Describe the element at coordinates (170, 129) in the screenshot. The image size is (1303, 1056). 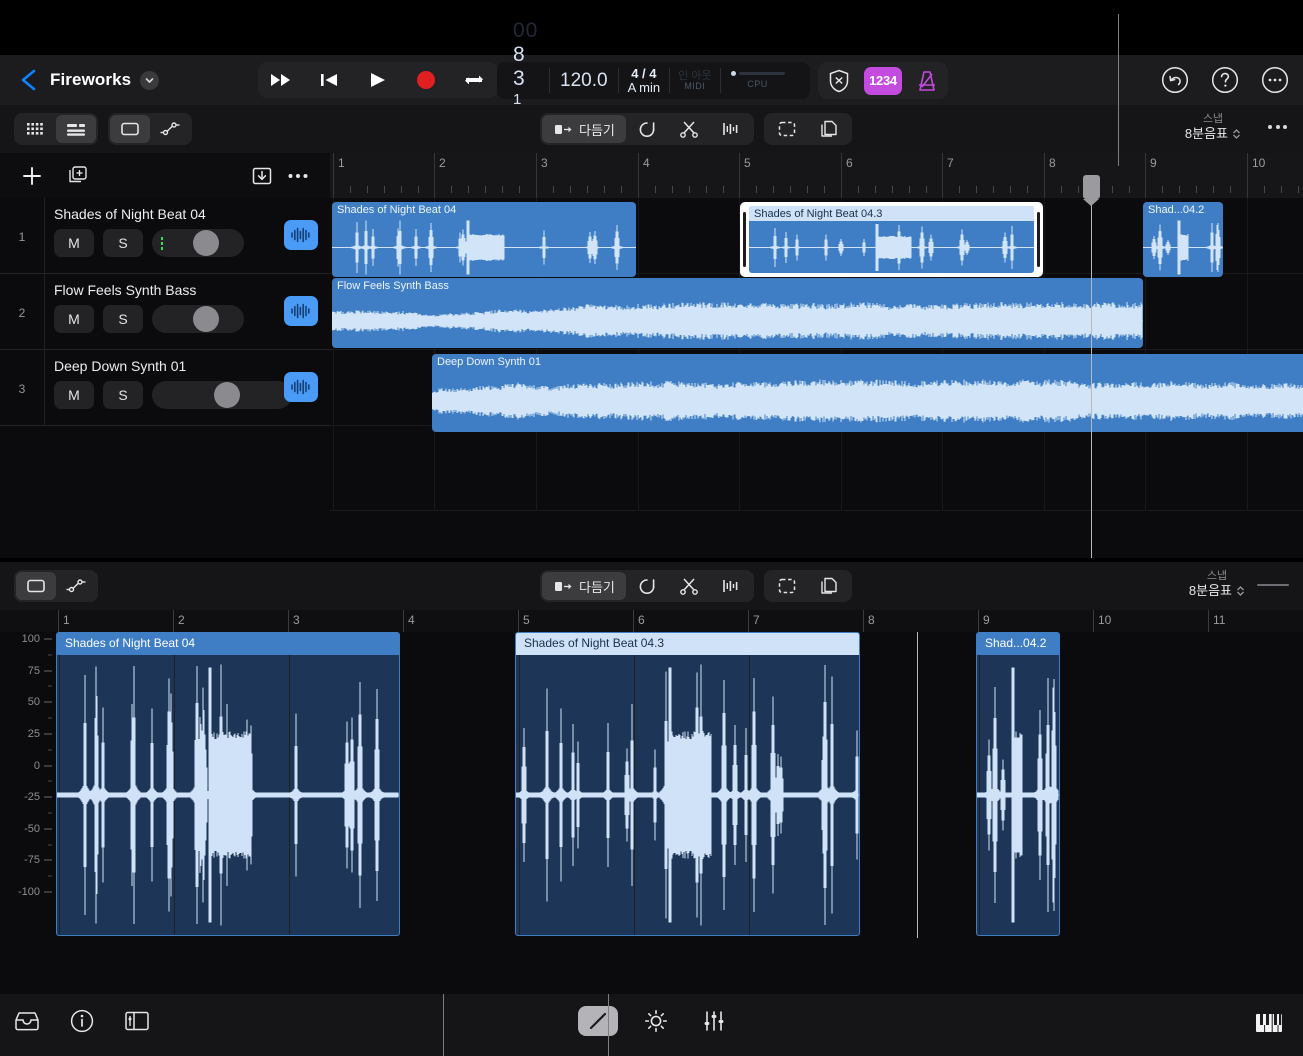
I see `automation-tool-icon` at that location.